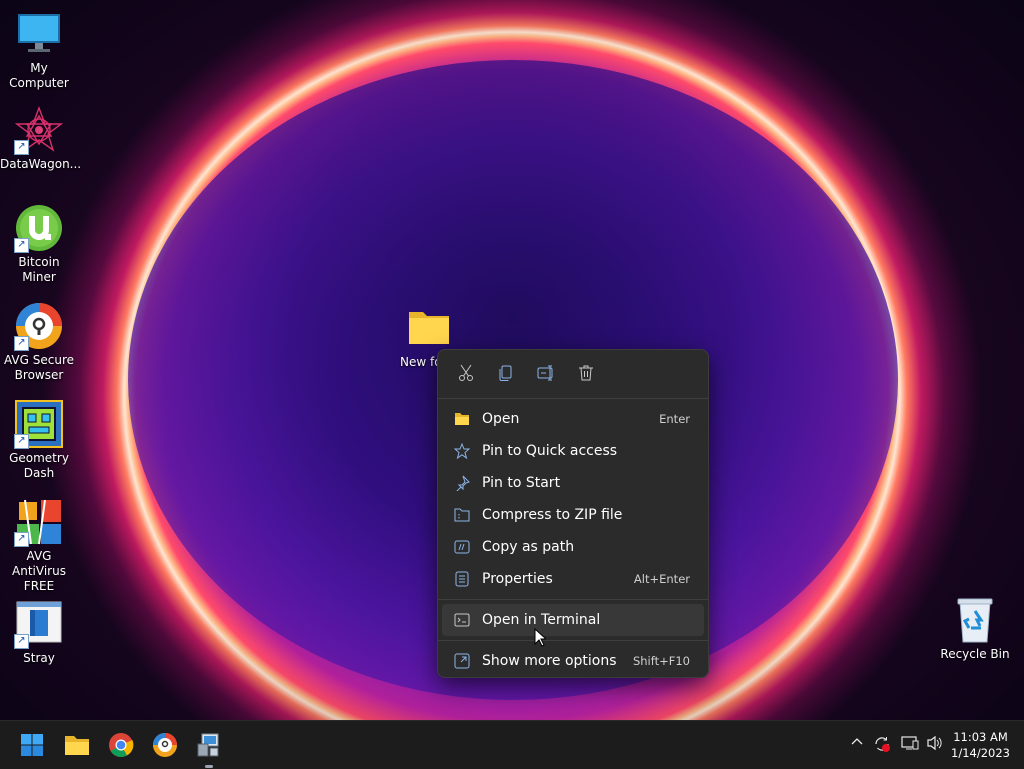  What do you see at coordinates (39, 571) in the screenshot?
I see `desktop-icon-label: AVG AntiVirus FREE` at bounding box center [39, 571].